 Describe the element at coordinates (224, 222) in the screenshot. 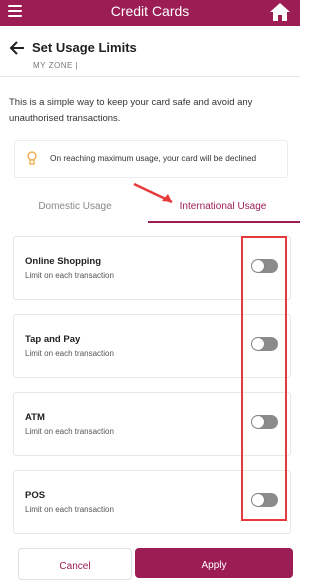

I see `active-tab-underline` at that location.